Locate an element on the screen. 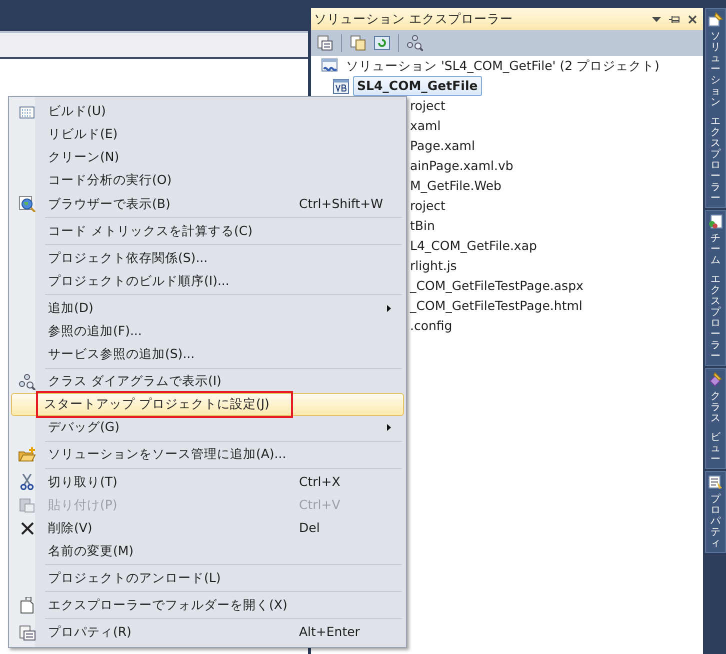 This screenshot has width=726, height=654. side-tab: プロパティ is located at coordinates (715, 512).